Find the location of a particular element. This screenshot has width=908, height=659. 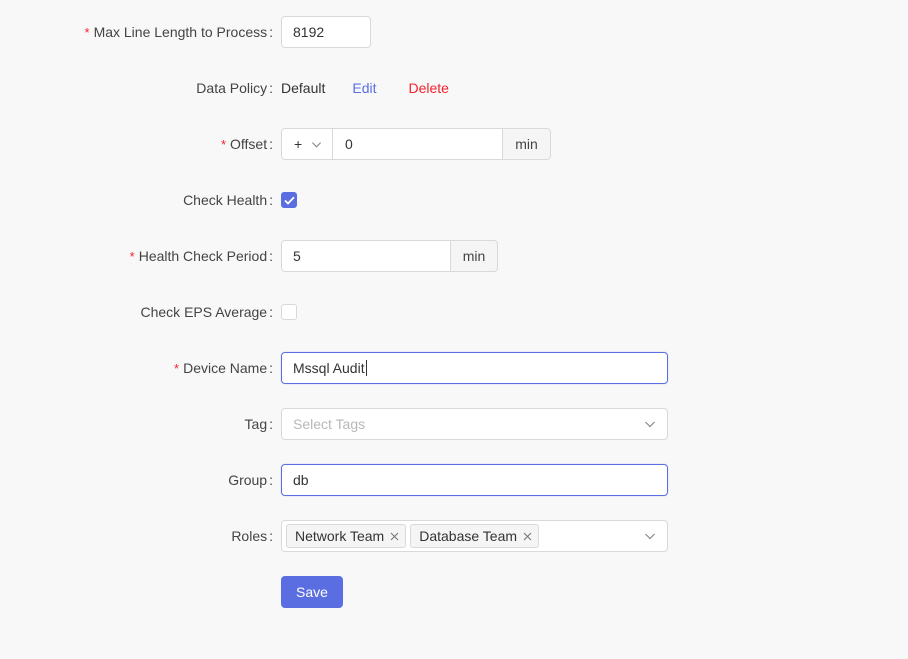

role-tag: Database Team is located at coordinates (475, 536).